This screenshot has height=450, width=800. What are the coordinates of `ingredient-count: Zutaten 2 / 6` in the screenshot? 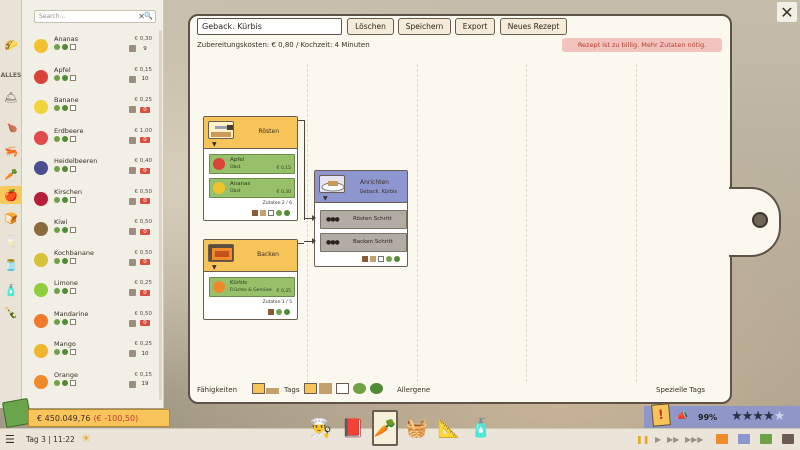 It's located at (277, 203).